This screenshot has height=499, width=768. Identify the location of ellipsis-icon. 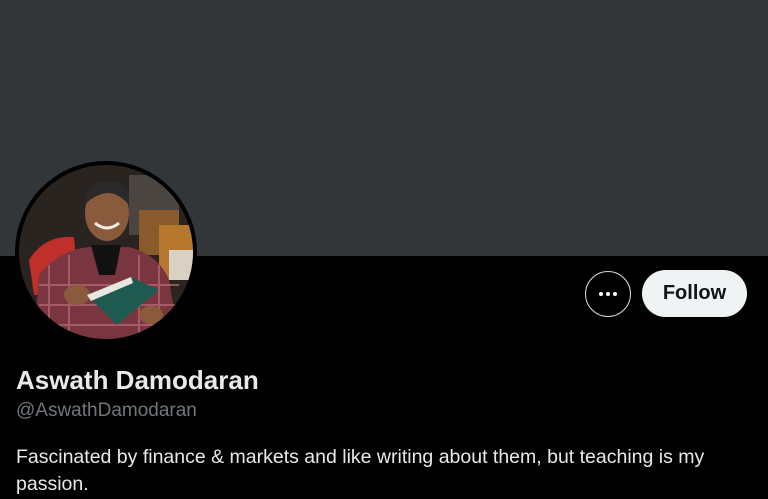
(608, 294).